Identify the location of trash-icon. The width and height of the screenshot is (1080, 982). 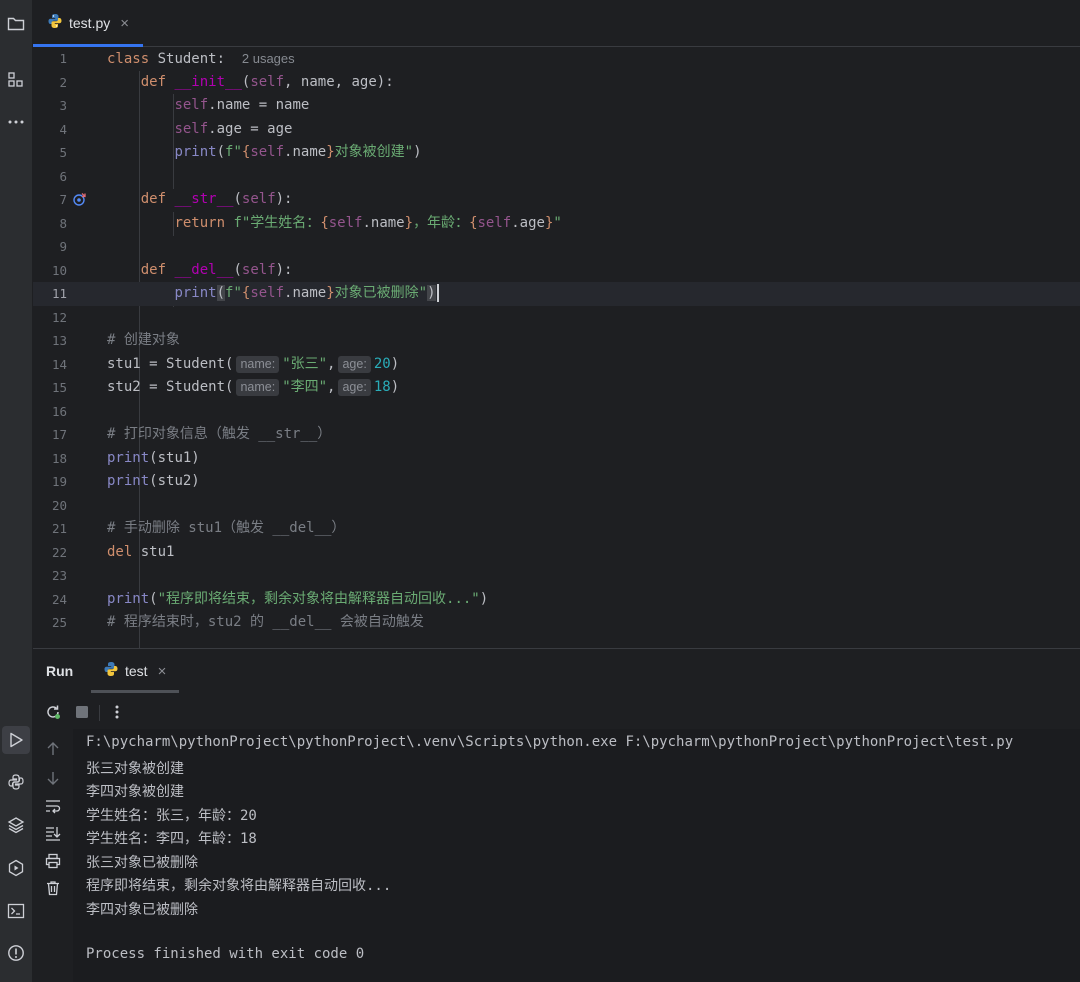
(53, 888).